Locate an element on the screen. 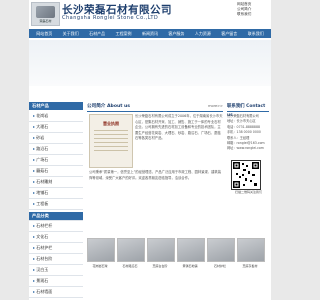  about-heading: 公司简介 About us more>> is located at coordinates (155, 107).